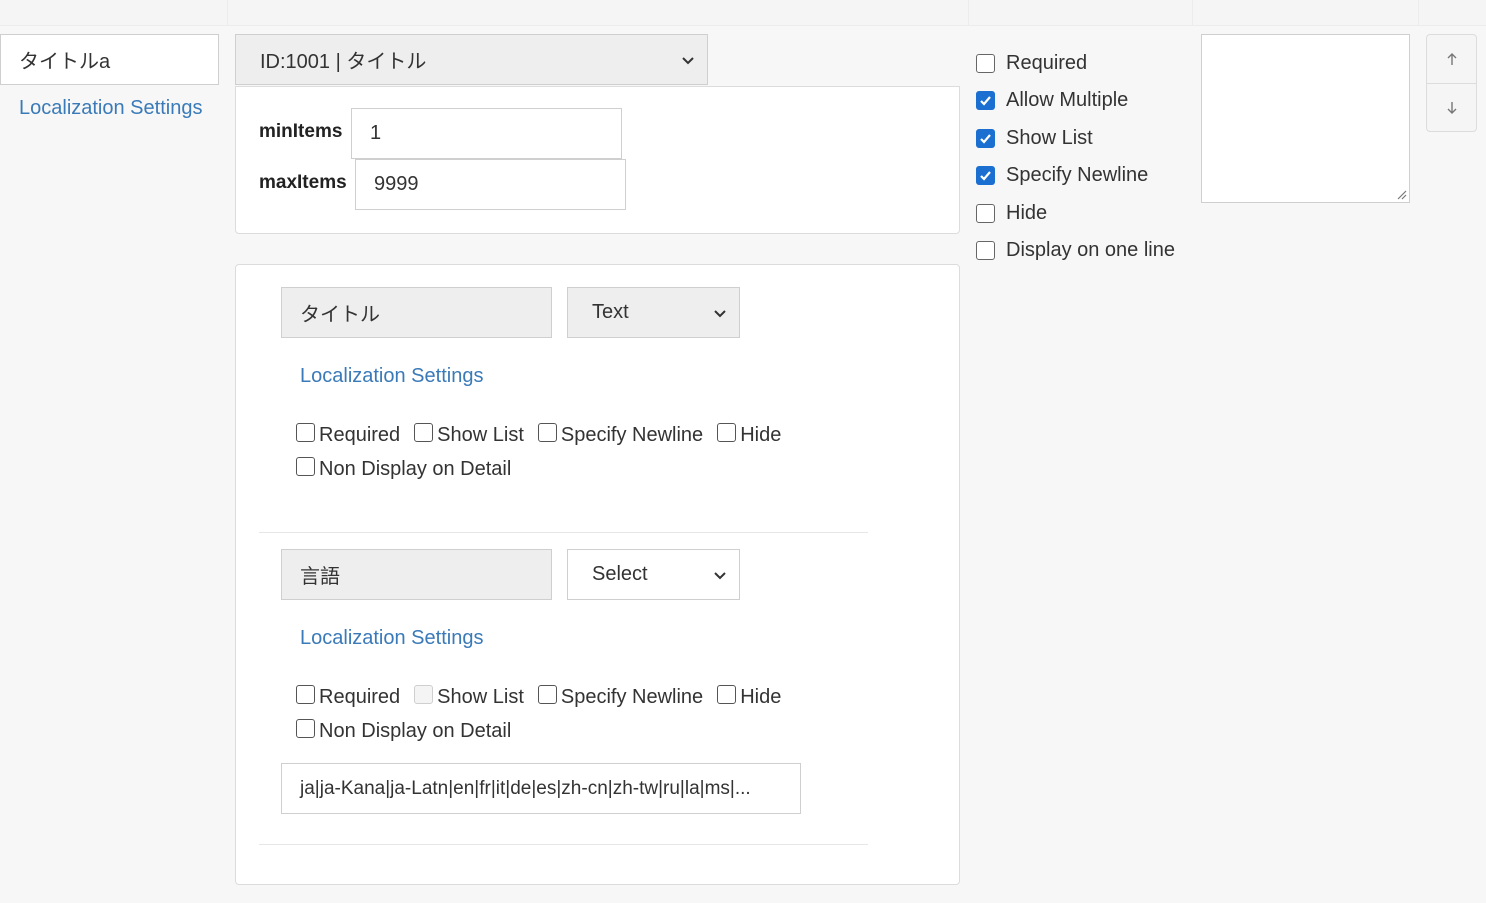 The height and width of the screenshot is (903, 1486). I want to click on arrow-up-icon, so click(1451, 59).